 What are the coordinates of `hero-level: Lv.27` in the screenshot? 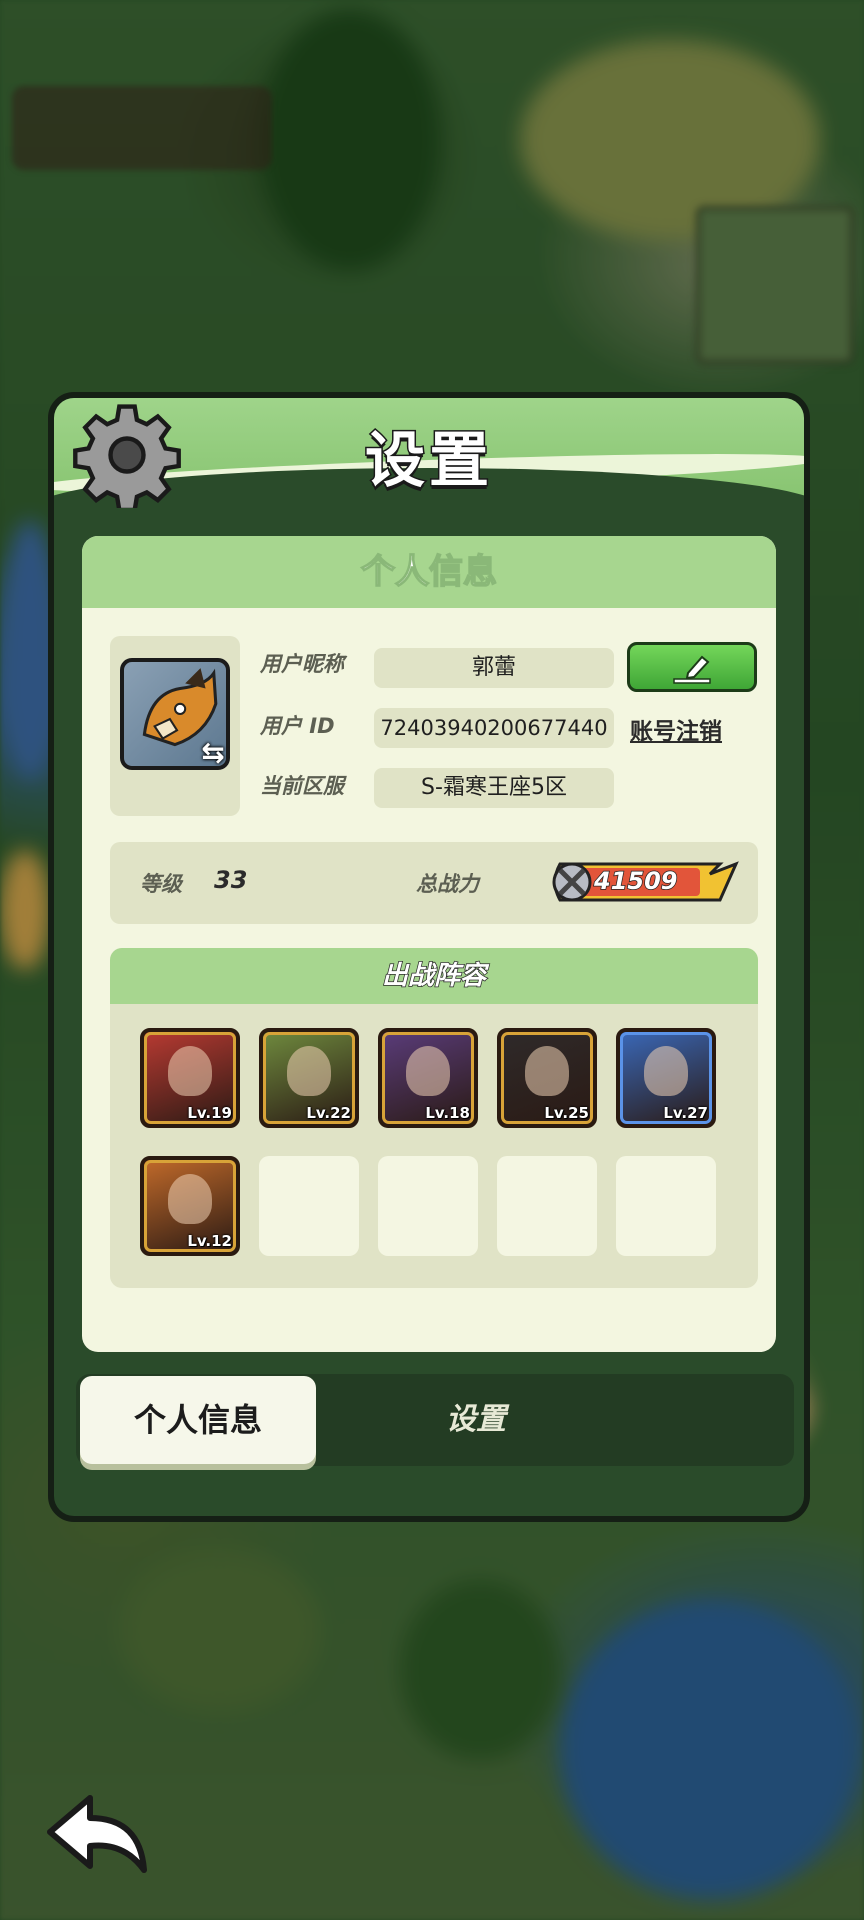 It's located at (685, 1113).